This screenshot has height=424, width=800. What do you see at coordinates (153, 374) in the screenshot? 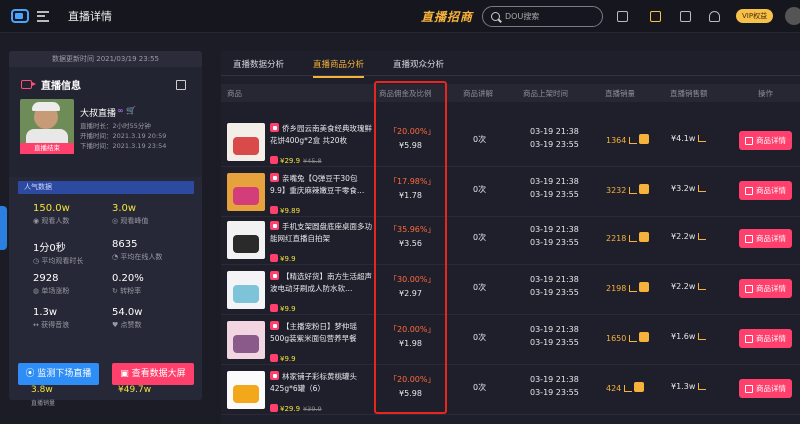
I see `view-dashboard-button: ▣ 查看数据大屏` at bounding box center [153, 374].